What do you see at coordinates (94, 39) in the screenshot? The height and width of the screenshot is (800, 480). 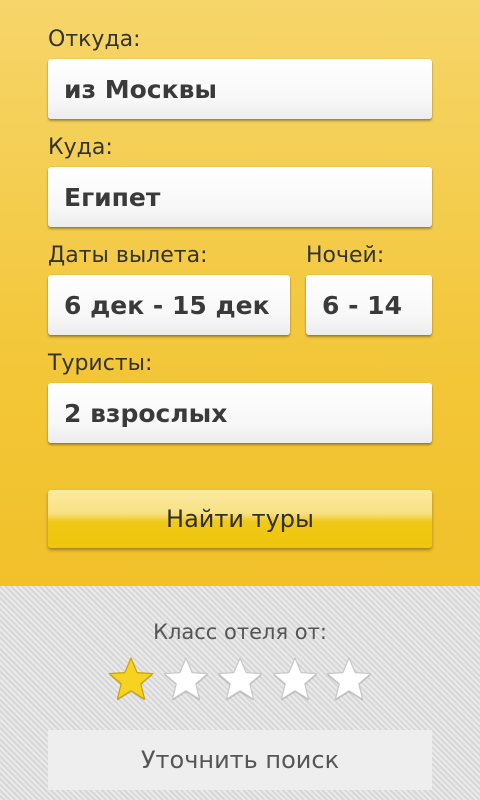 I see `from-label: Откуда:` at bounding box center [94, 39].